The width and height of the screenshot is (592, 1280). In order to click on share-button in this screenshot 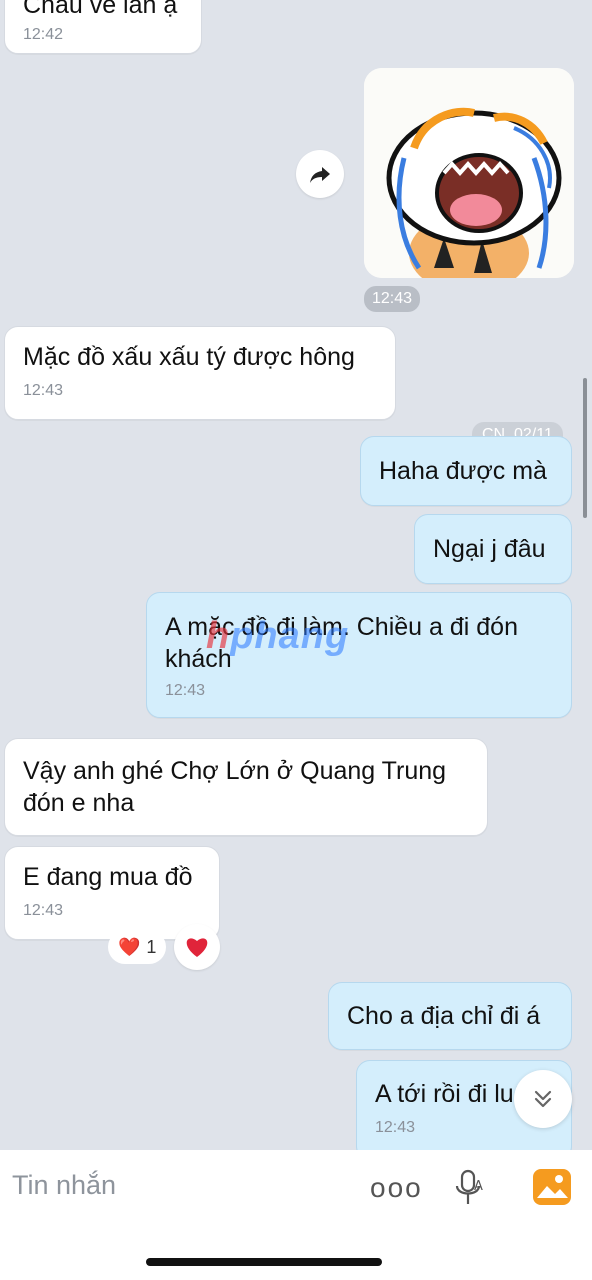, I will do `click(320, 174)`.